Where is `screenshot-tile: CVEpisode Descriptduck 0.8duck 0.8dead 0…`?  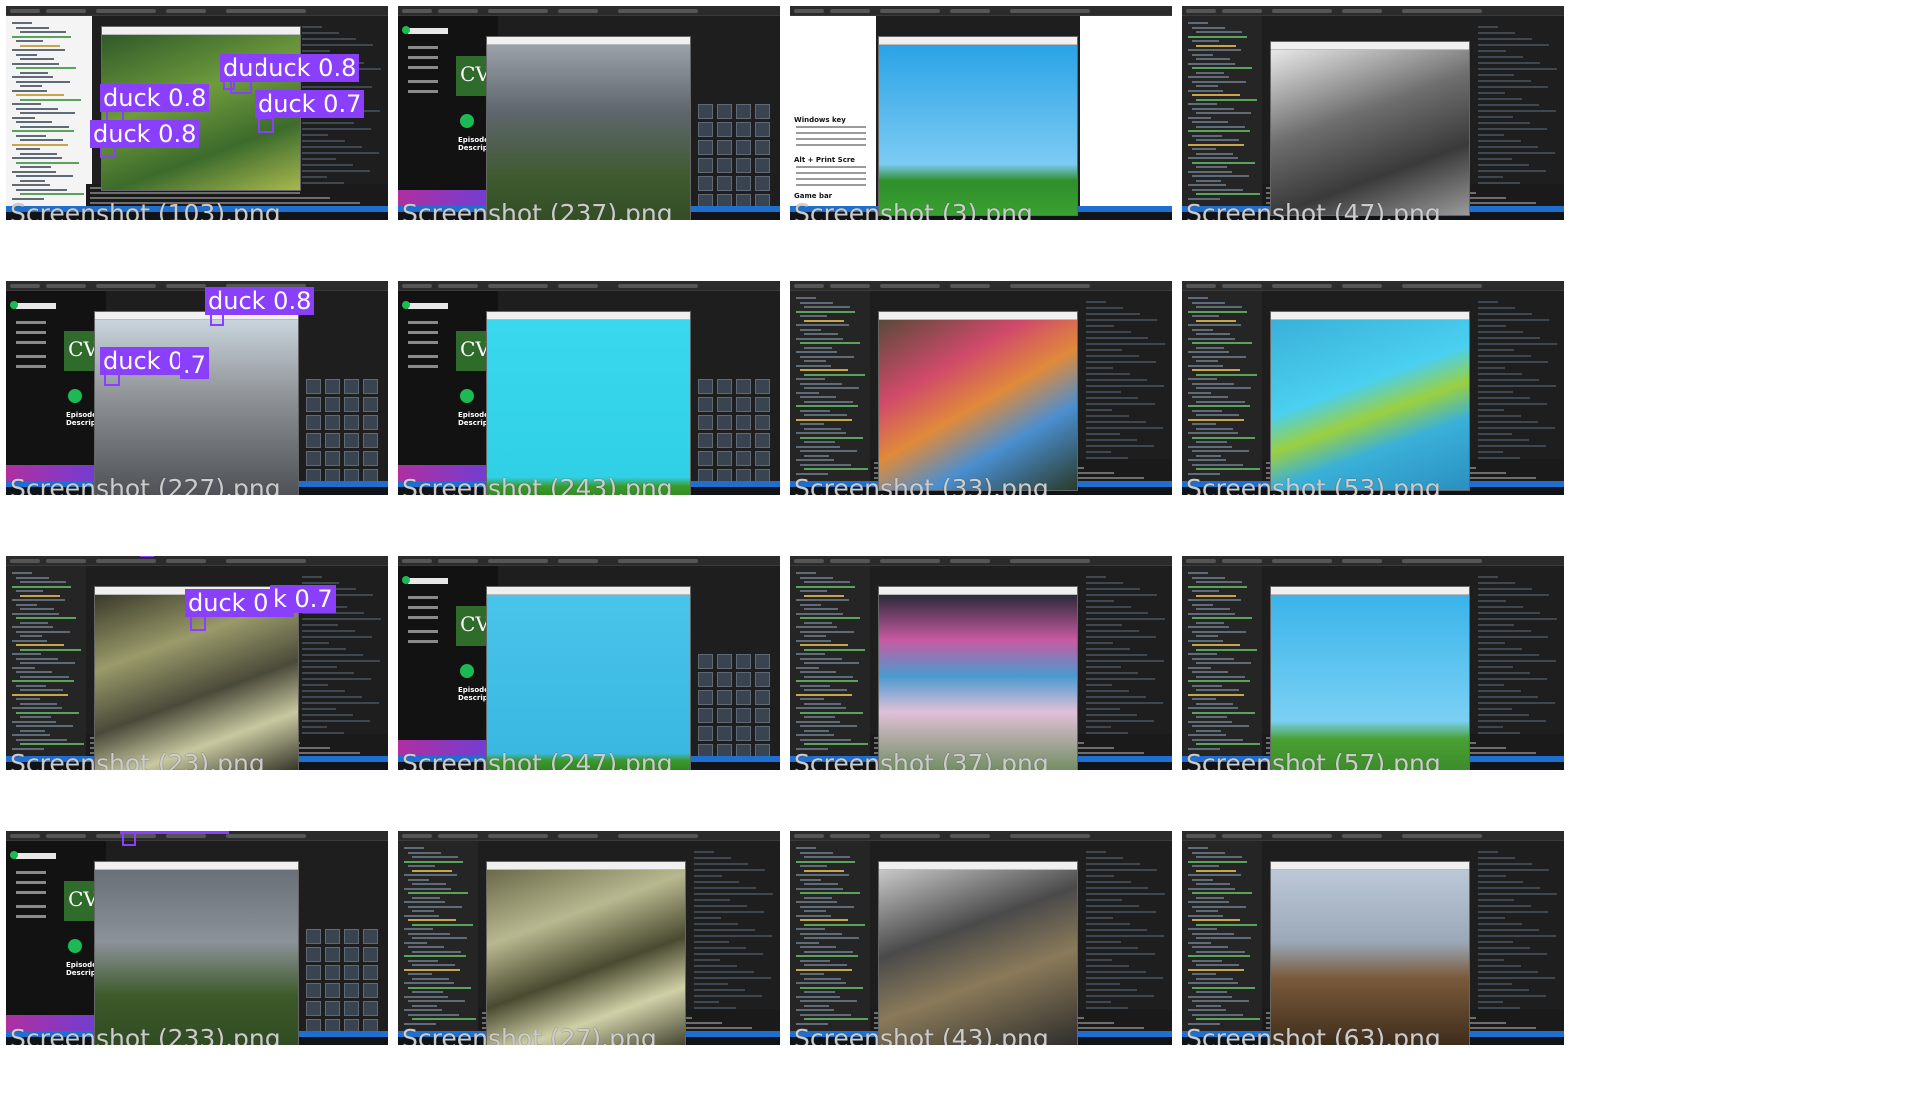 screenshot-tile: CVEpisode Descriptduck 0.8duck 0.8dead 0… is located at coordinates (589, 663).